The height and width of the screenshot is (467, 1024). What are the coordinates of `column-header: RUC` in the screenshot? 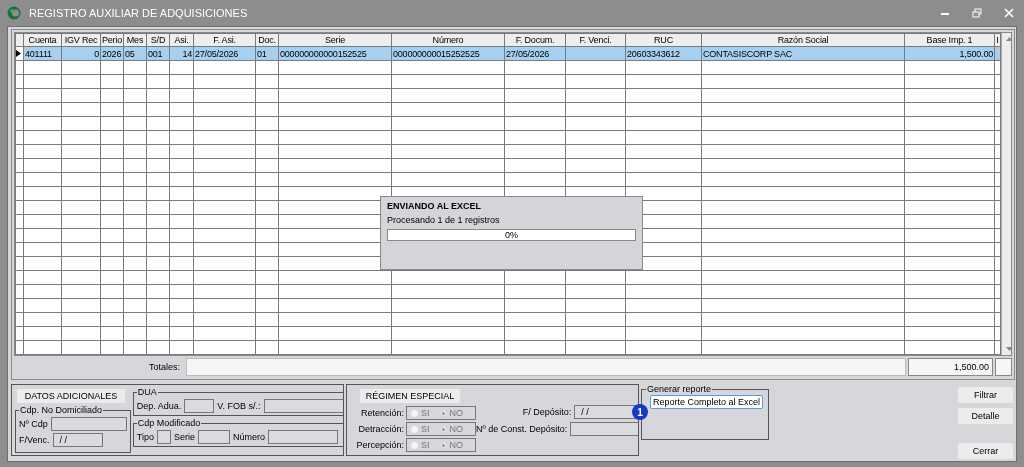 It's located at (663, 40).